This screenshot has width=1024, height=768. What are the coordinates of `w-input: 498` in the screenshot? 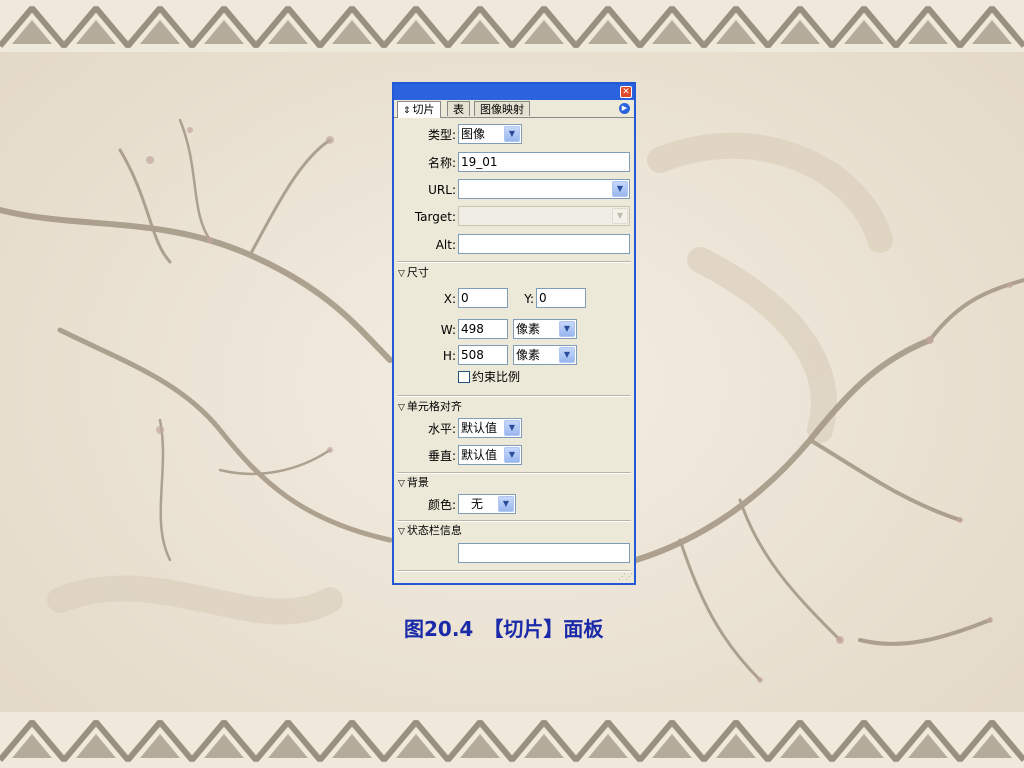 It's located at (483, 329).